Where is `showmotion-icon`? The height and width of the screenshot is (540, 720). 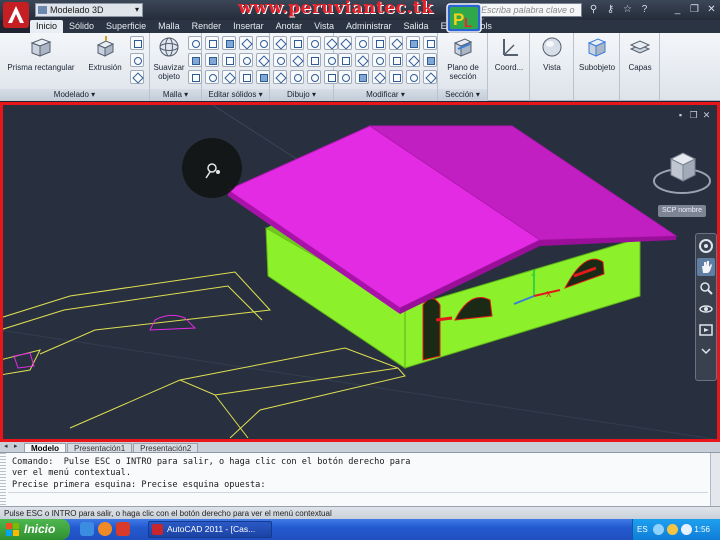
showmotion-icon is located at coordinates (706, 330).